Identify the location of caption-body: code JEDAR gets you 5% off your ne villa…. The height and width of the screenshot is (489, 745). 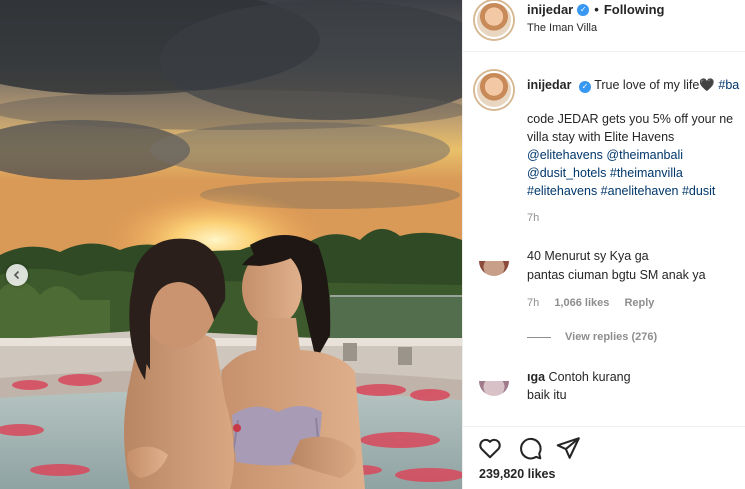
(634, 155).